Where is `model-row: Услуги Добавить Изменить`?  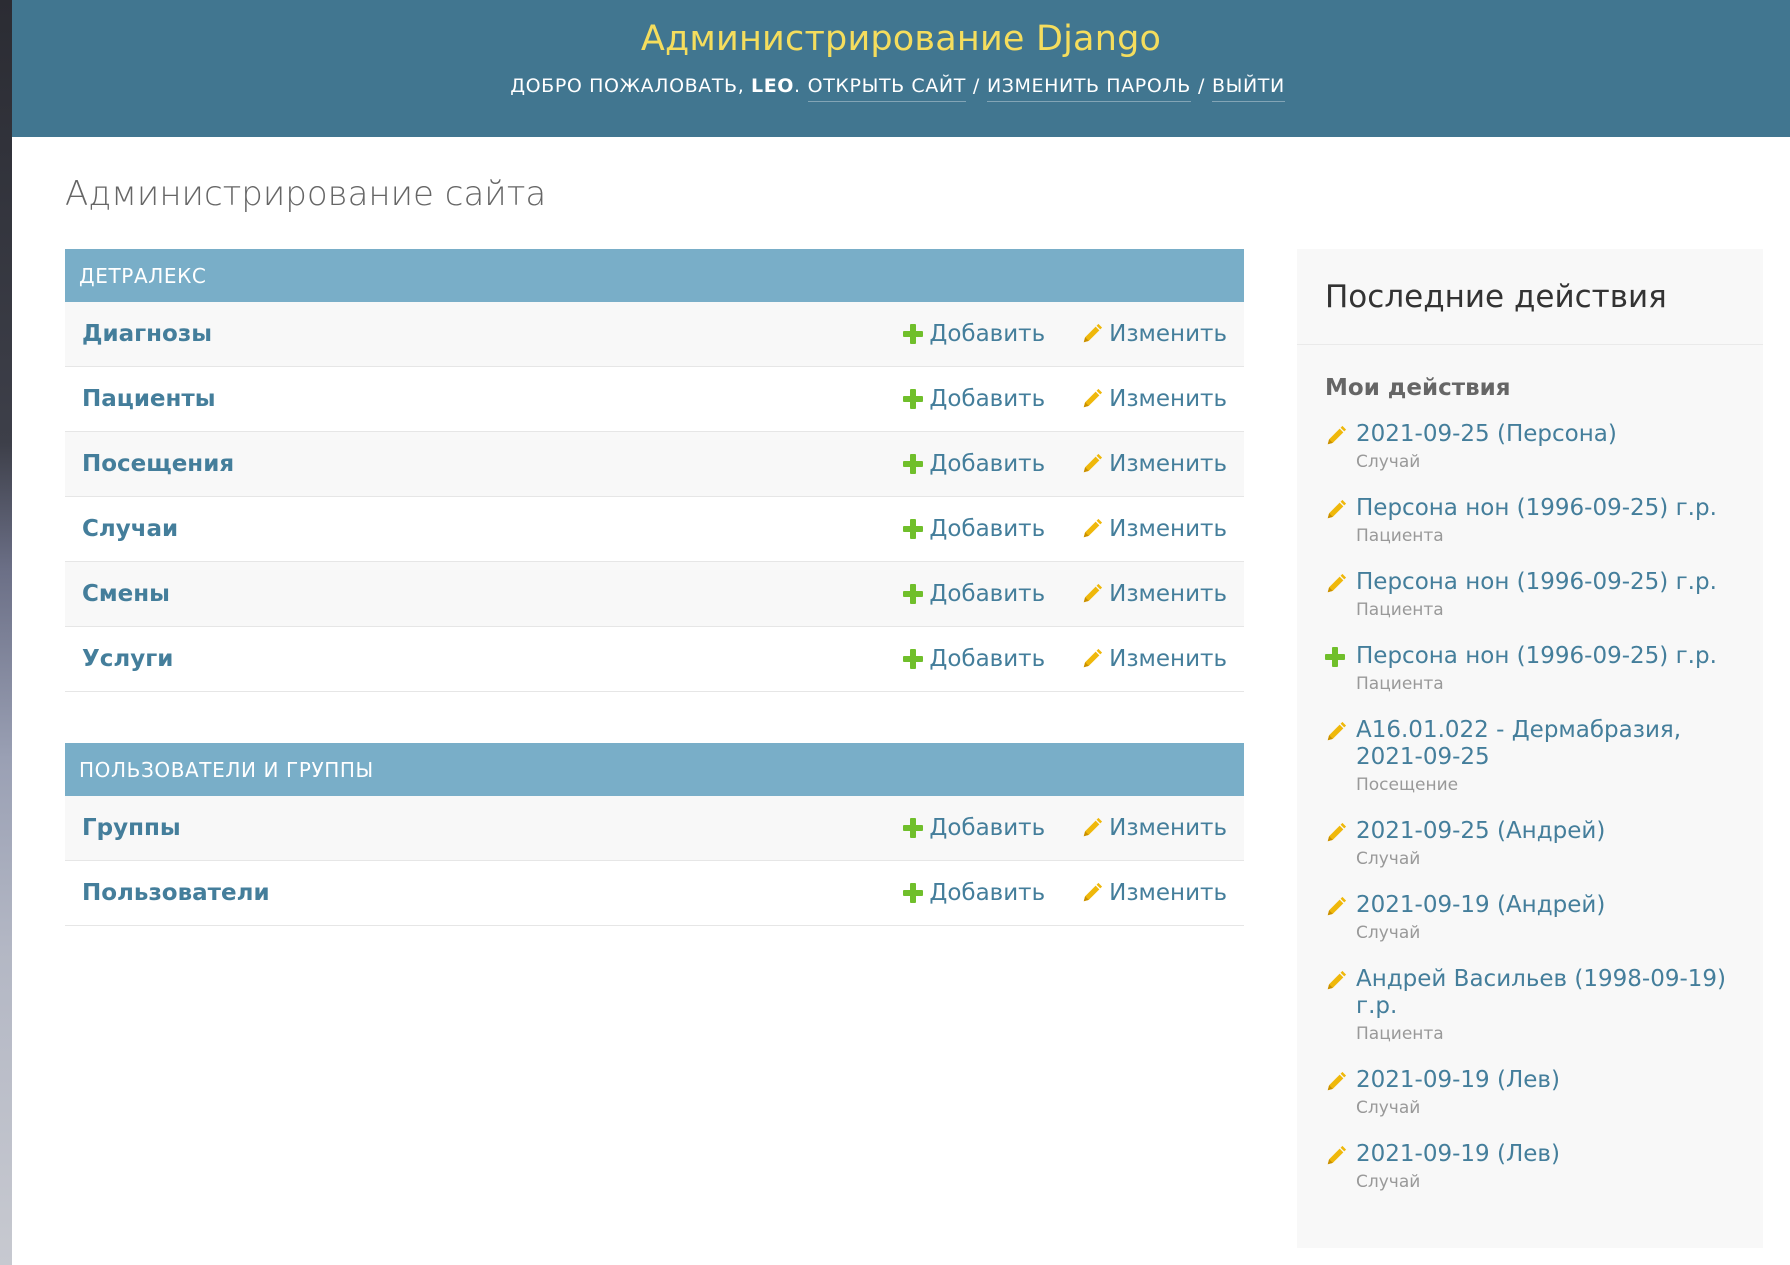 model-row: Услуги Добавить Изменить is located at coordinates (654, 659).